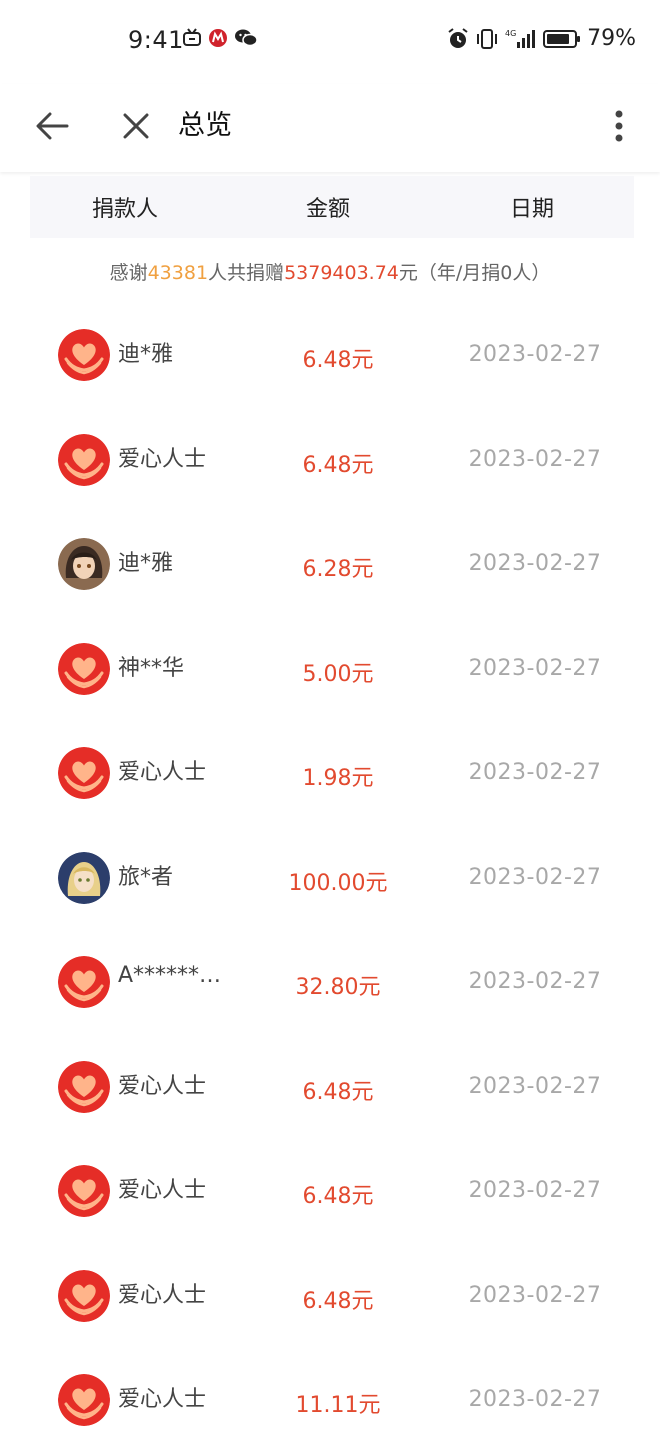 The height and width of the screenshot is (1452, 660). What do you see at coordinates (487, 38) in the screenshot?
I see `vibrate-icon` at bounding box center [487, 38].